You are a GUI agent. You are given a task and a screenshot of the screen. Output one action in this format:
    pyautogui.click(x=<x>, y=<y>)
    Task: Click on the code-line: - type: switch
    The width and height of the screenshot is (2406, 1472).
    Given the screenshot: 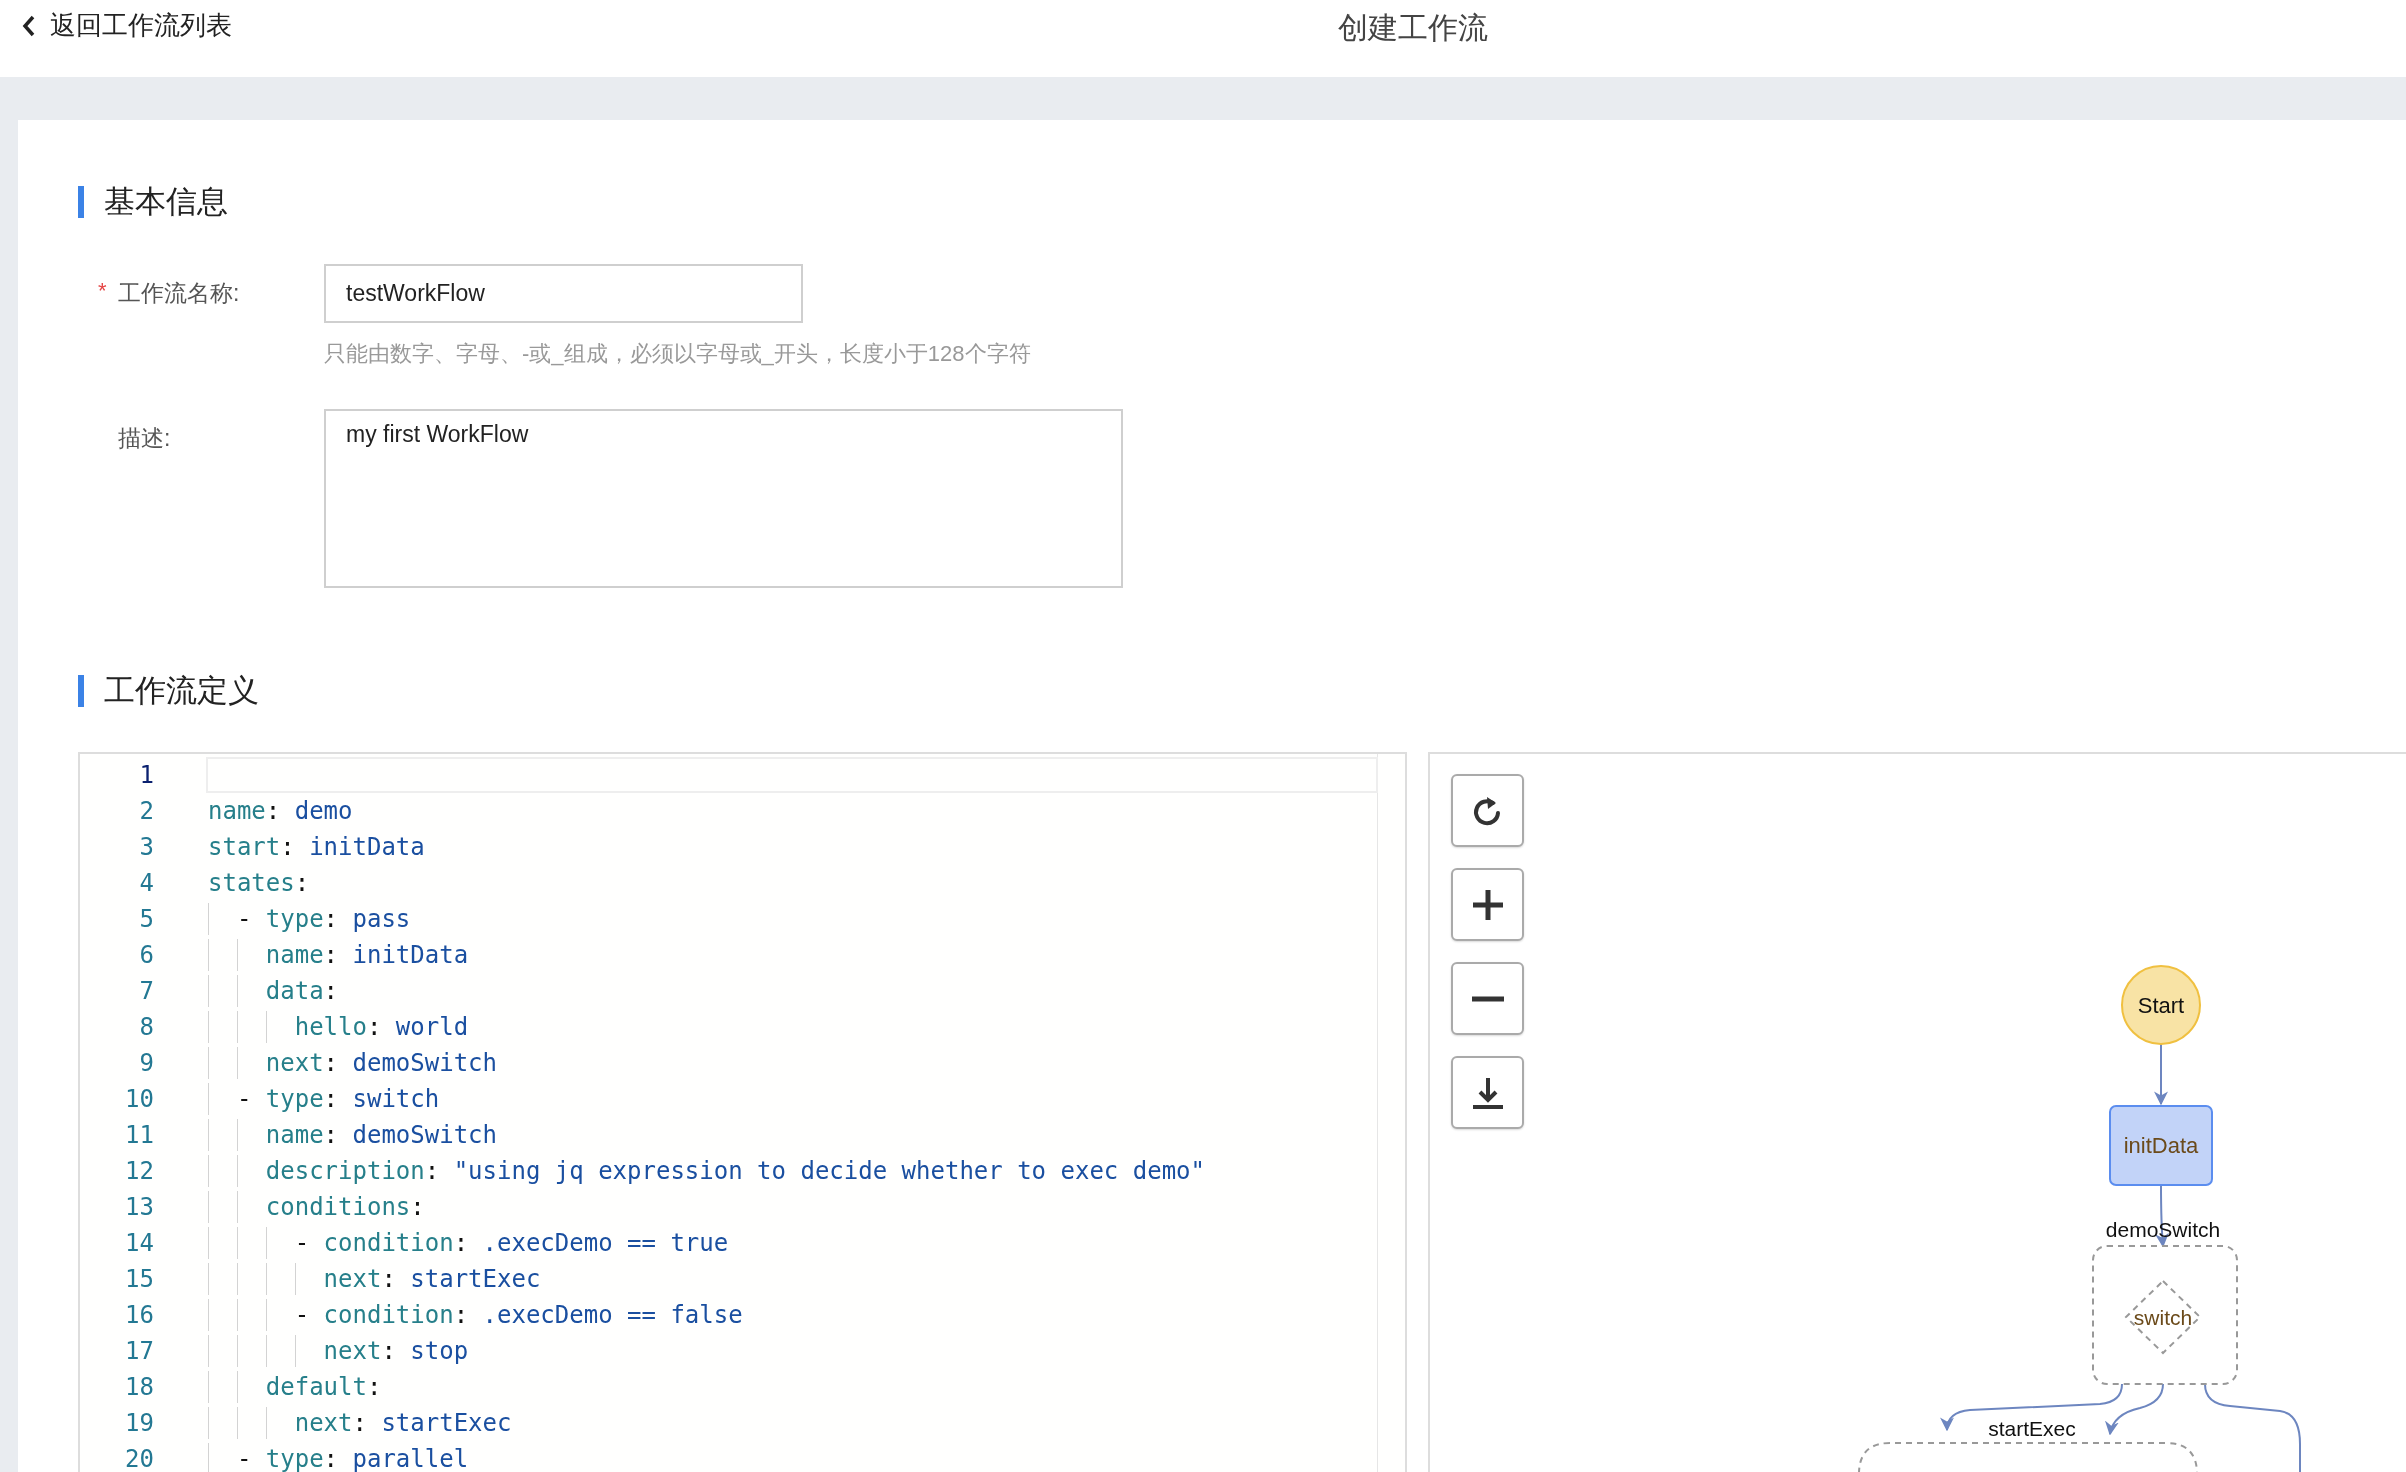 What is the action you would take?
    pyautogui.click(x=792, y=1099)
    